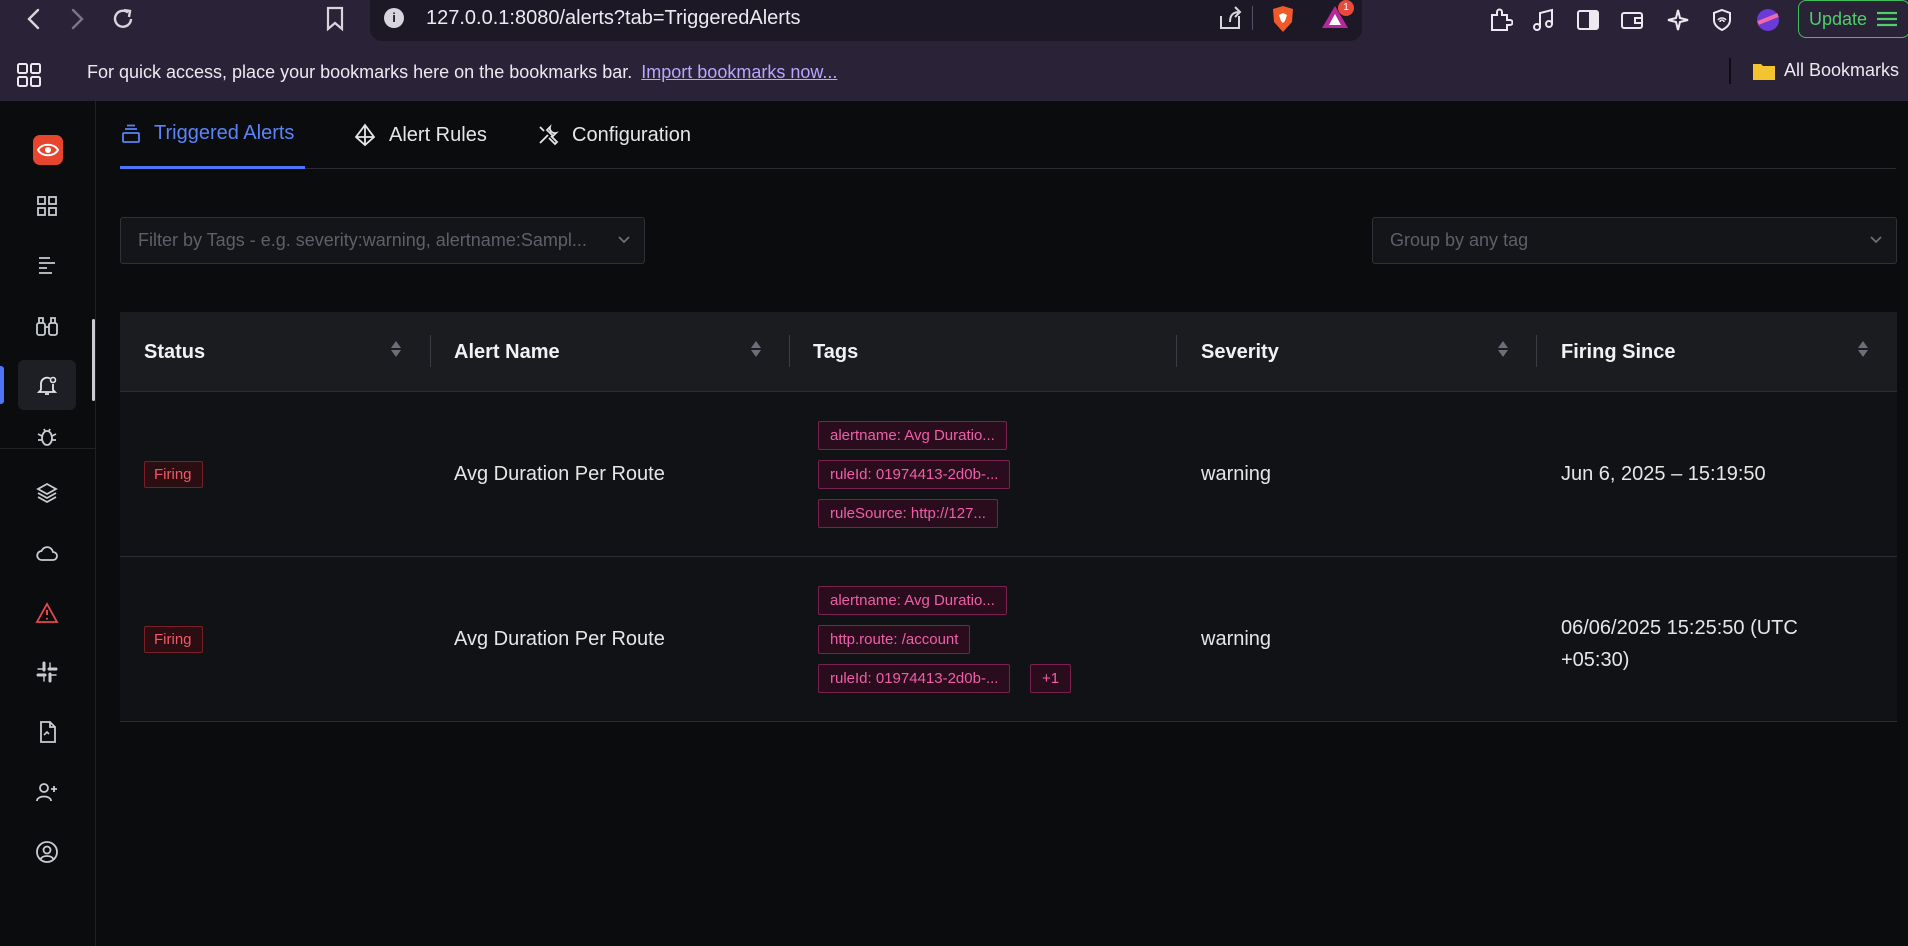  I want to click on apps-grid-icon, so click(29, 77).